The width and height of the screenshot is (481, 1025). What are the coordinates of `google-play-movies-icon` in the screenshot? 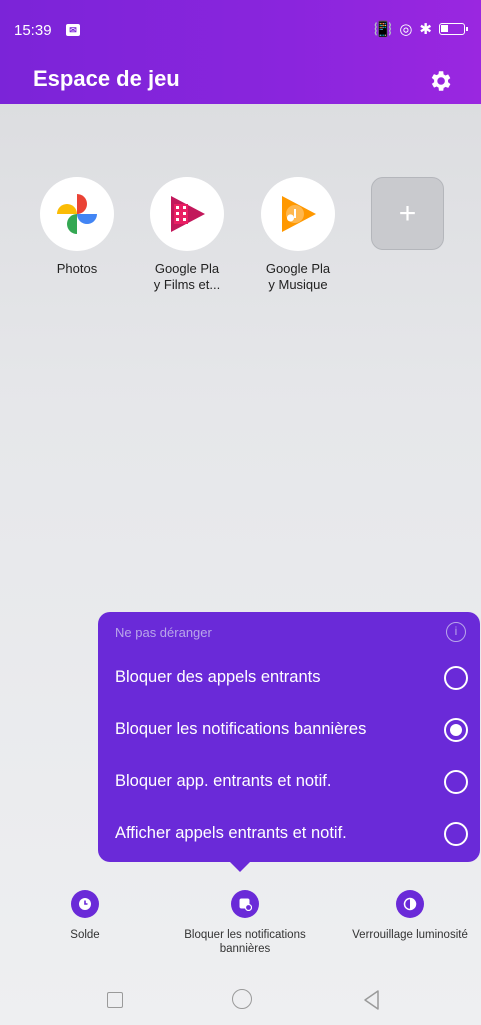 It's located at (187, 214).